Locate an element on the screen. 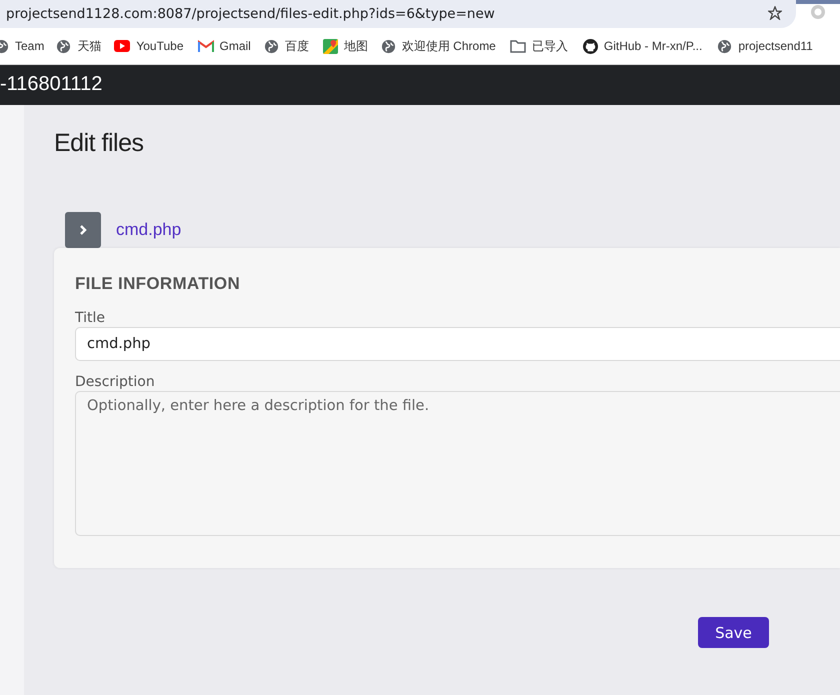 This screenshot has width=840, height=695. bookmark-link: Team is located at coordinates (29, 46).